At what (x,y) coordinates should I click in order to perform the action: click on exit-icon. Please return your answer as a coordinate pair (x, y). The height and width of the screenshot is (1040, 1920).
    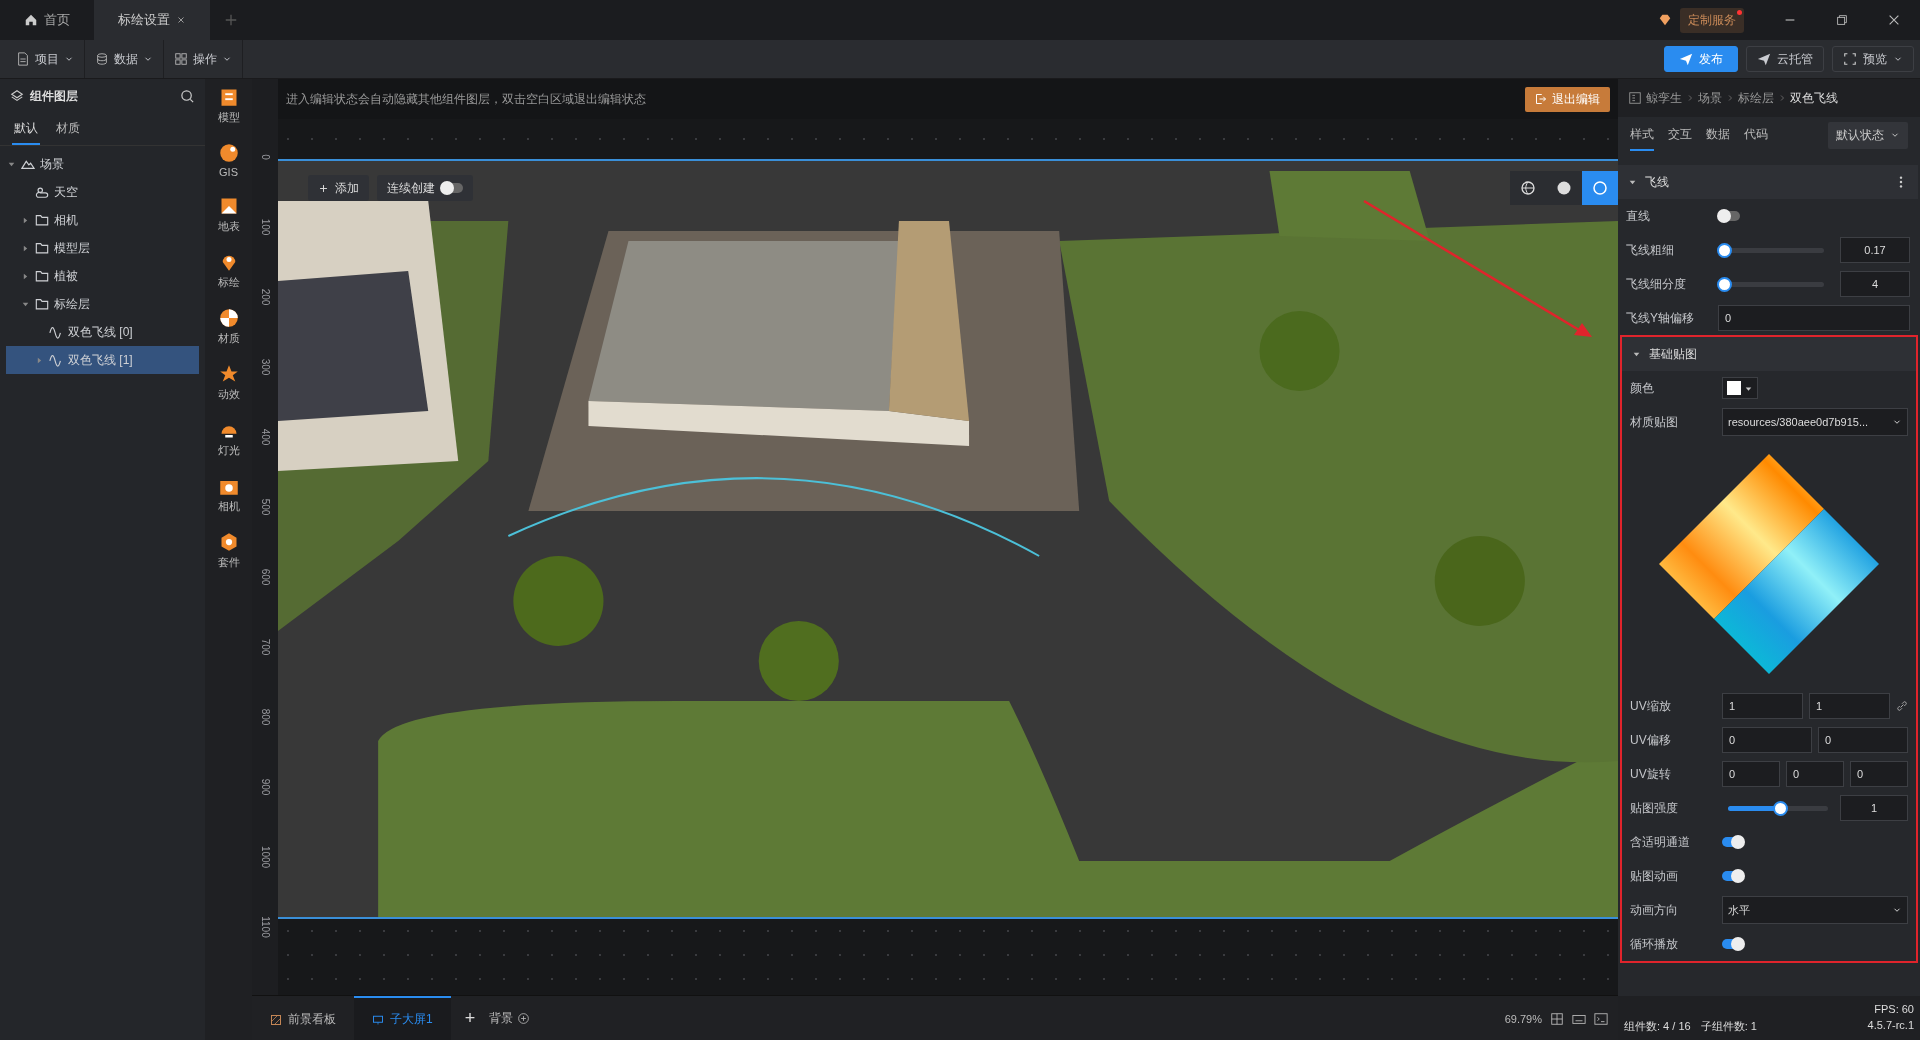
    Looking at the image, I should click on (1541, 99).